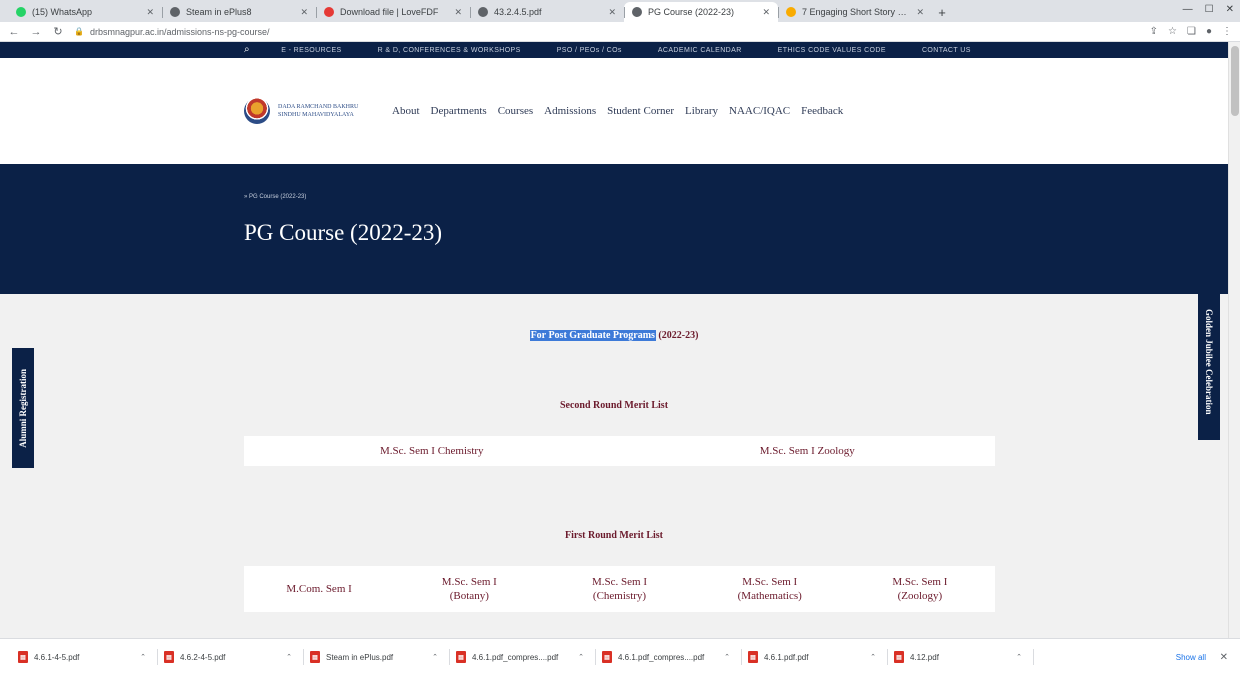  I want to click on merit-list-link: M.Com. Sem I, so click(319, 589).